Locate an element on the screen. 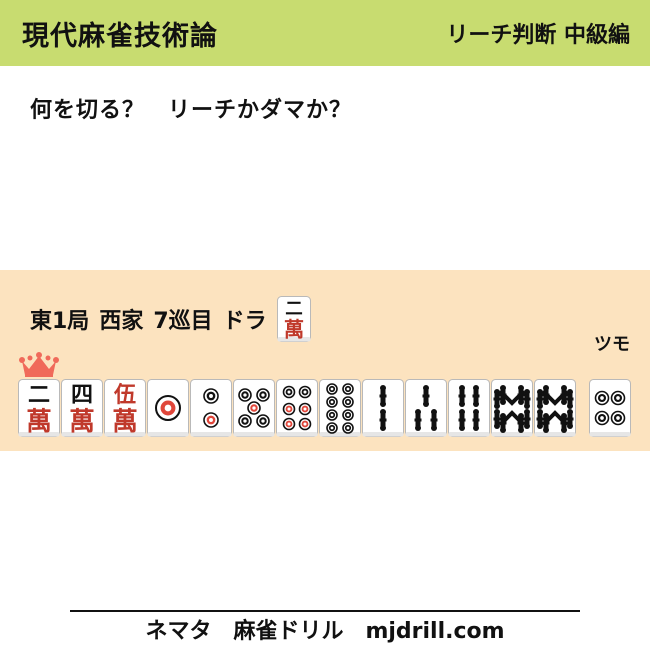 Image resolution: width=650 pixels, height=650 pixels. turn-label: 7巡目 is located at coordinates (183, 321).